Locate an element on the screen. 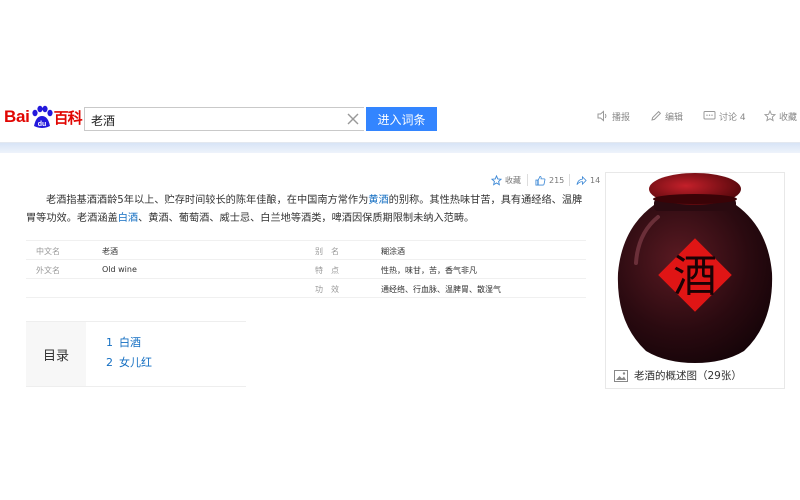  catalog-item-number: 1 is located at coordinates (109, 342).